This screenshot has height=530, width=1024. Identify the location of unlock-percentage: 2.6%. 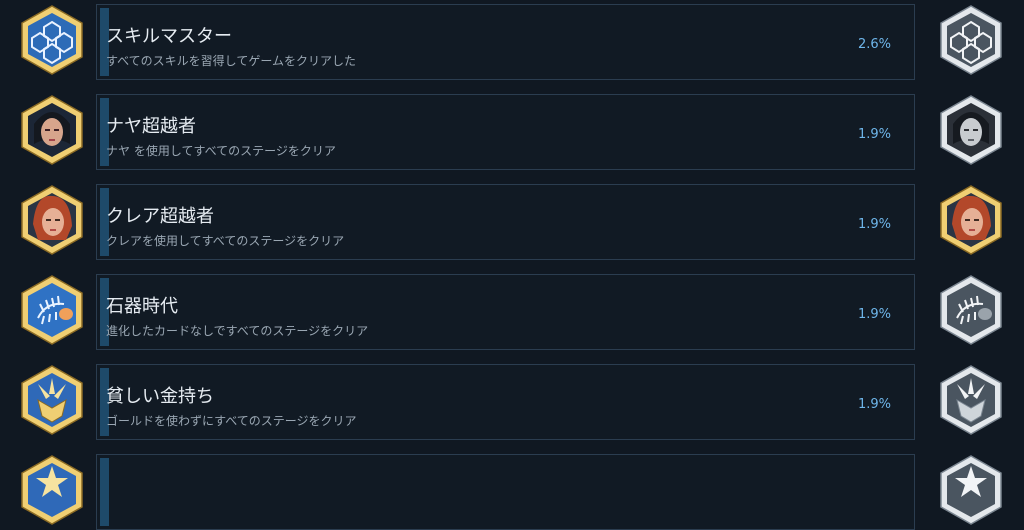
(874, 44).